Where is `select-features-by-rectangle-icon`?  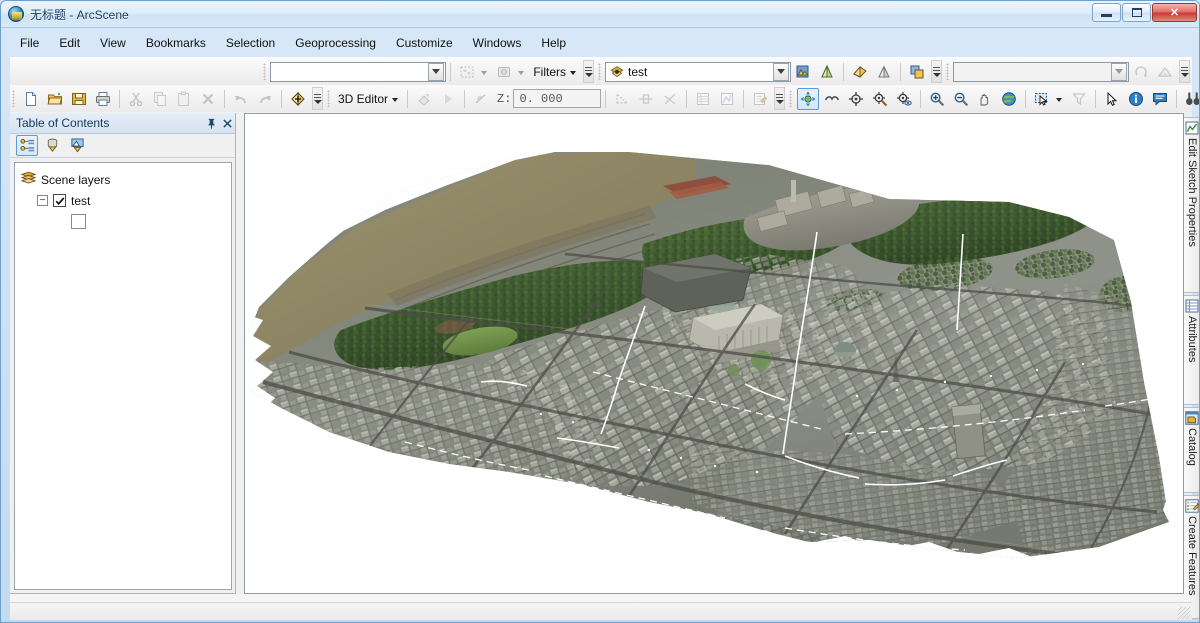
select-features-by-rectangle-icon is located at coordinates (467, 72).